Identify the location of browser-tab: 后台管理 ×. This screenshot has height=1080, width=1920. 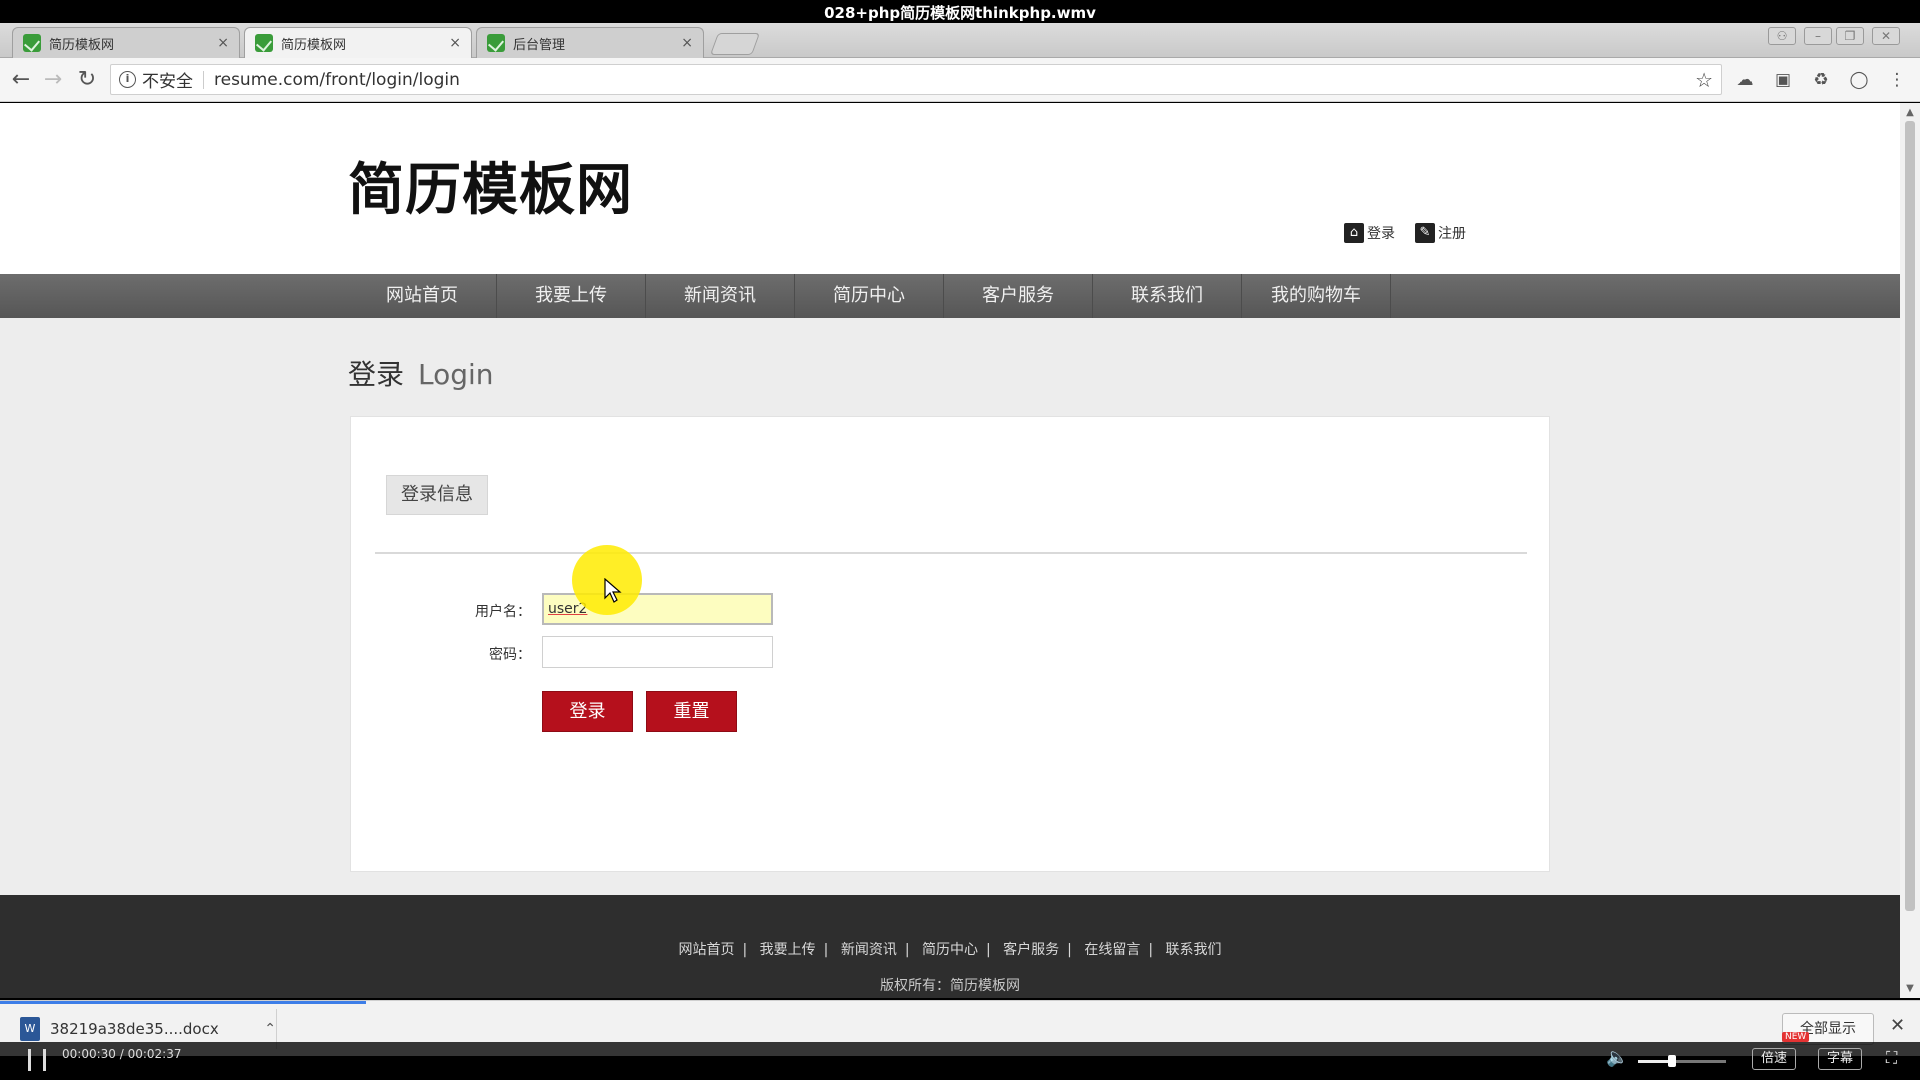
(590, 42).